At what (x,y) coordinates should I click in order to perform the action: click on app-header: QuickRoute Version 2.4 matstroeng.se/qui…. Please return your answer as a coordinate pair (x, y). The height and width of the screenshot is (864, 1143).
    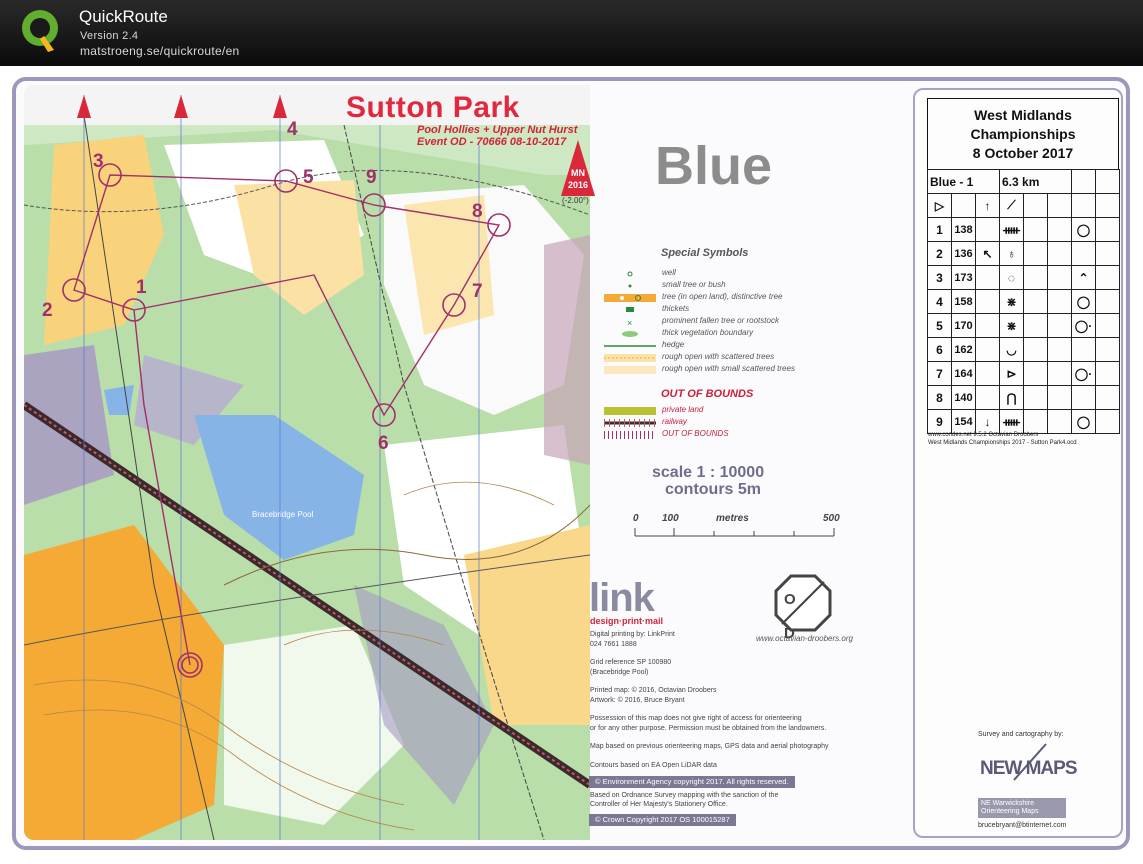
    Looking at the image, I should click on (571, 33).